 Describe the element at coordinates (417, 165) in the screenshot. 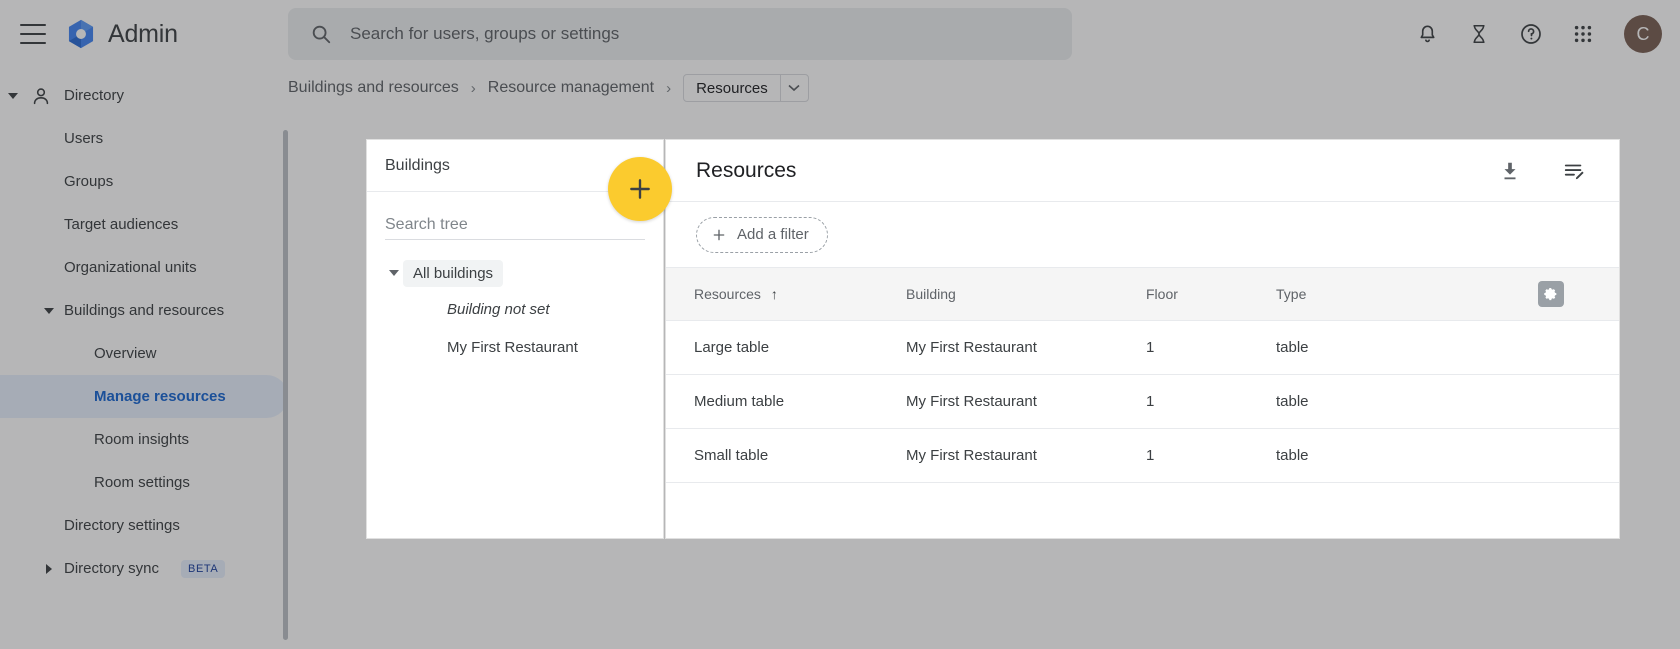

I see `buildings-panel-title: Buildings` at that location.